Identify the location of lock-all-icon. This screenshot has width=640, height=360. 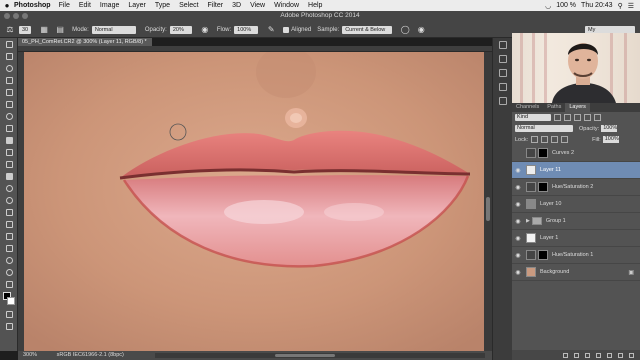
(565, 139).